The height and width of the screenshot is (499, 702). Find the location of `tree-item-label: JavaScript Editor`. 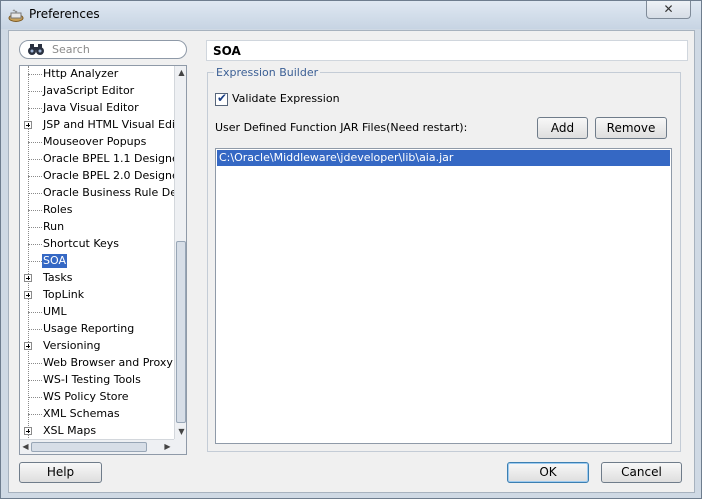

tree-item-label: JavaScript Editor is located at coordinates (89, 90).